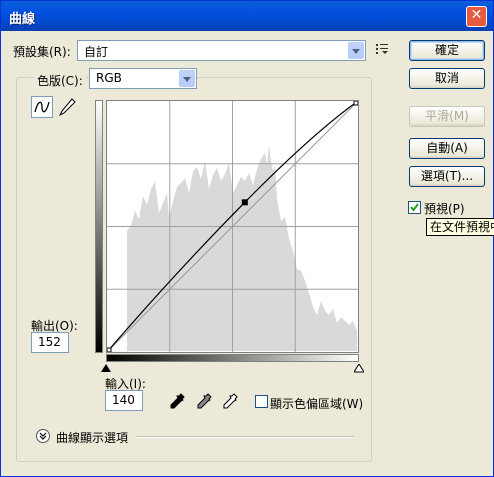 This screenshot has height=477, width=494. What do you see at coordinates (261, 401) in the screenshot?
I see `clipping-checkbox` at bounding box center [261, 401].